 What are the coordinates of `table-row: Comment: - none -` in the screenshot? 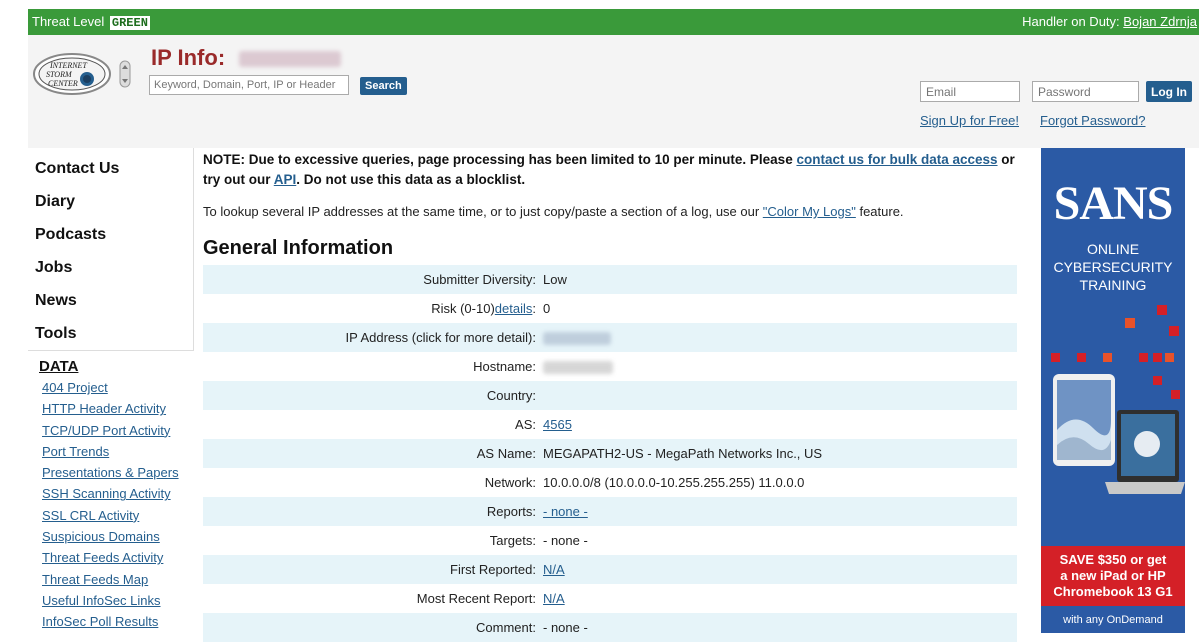 It's located at (610, 627).